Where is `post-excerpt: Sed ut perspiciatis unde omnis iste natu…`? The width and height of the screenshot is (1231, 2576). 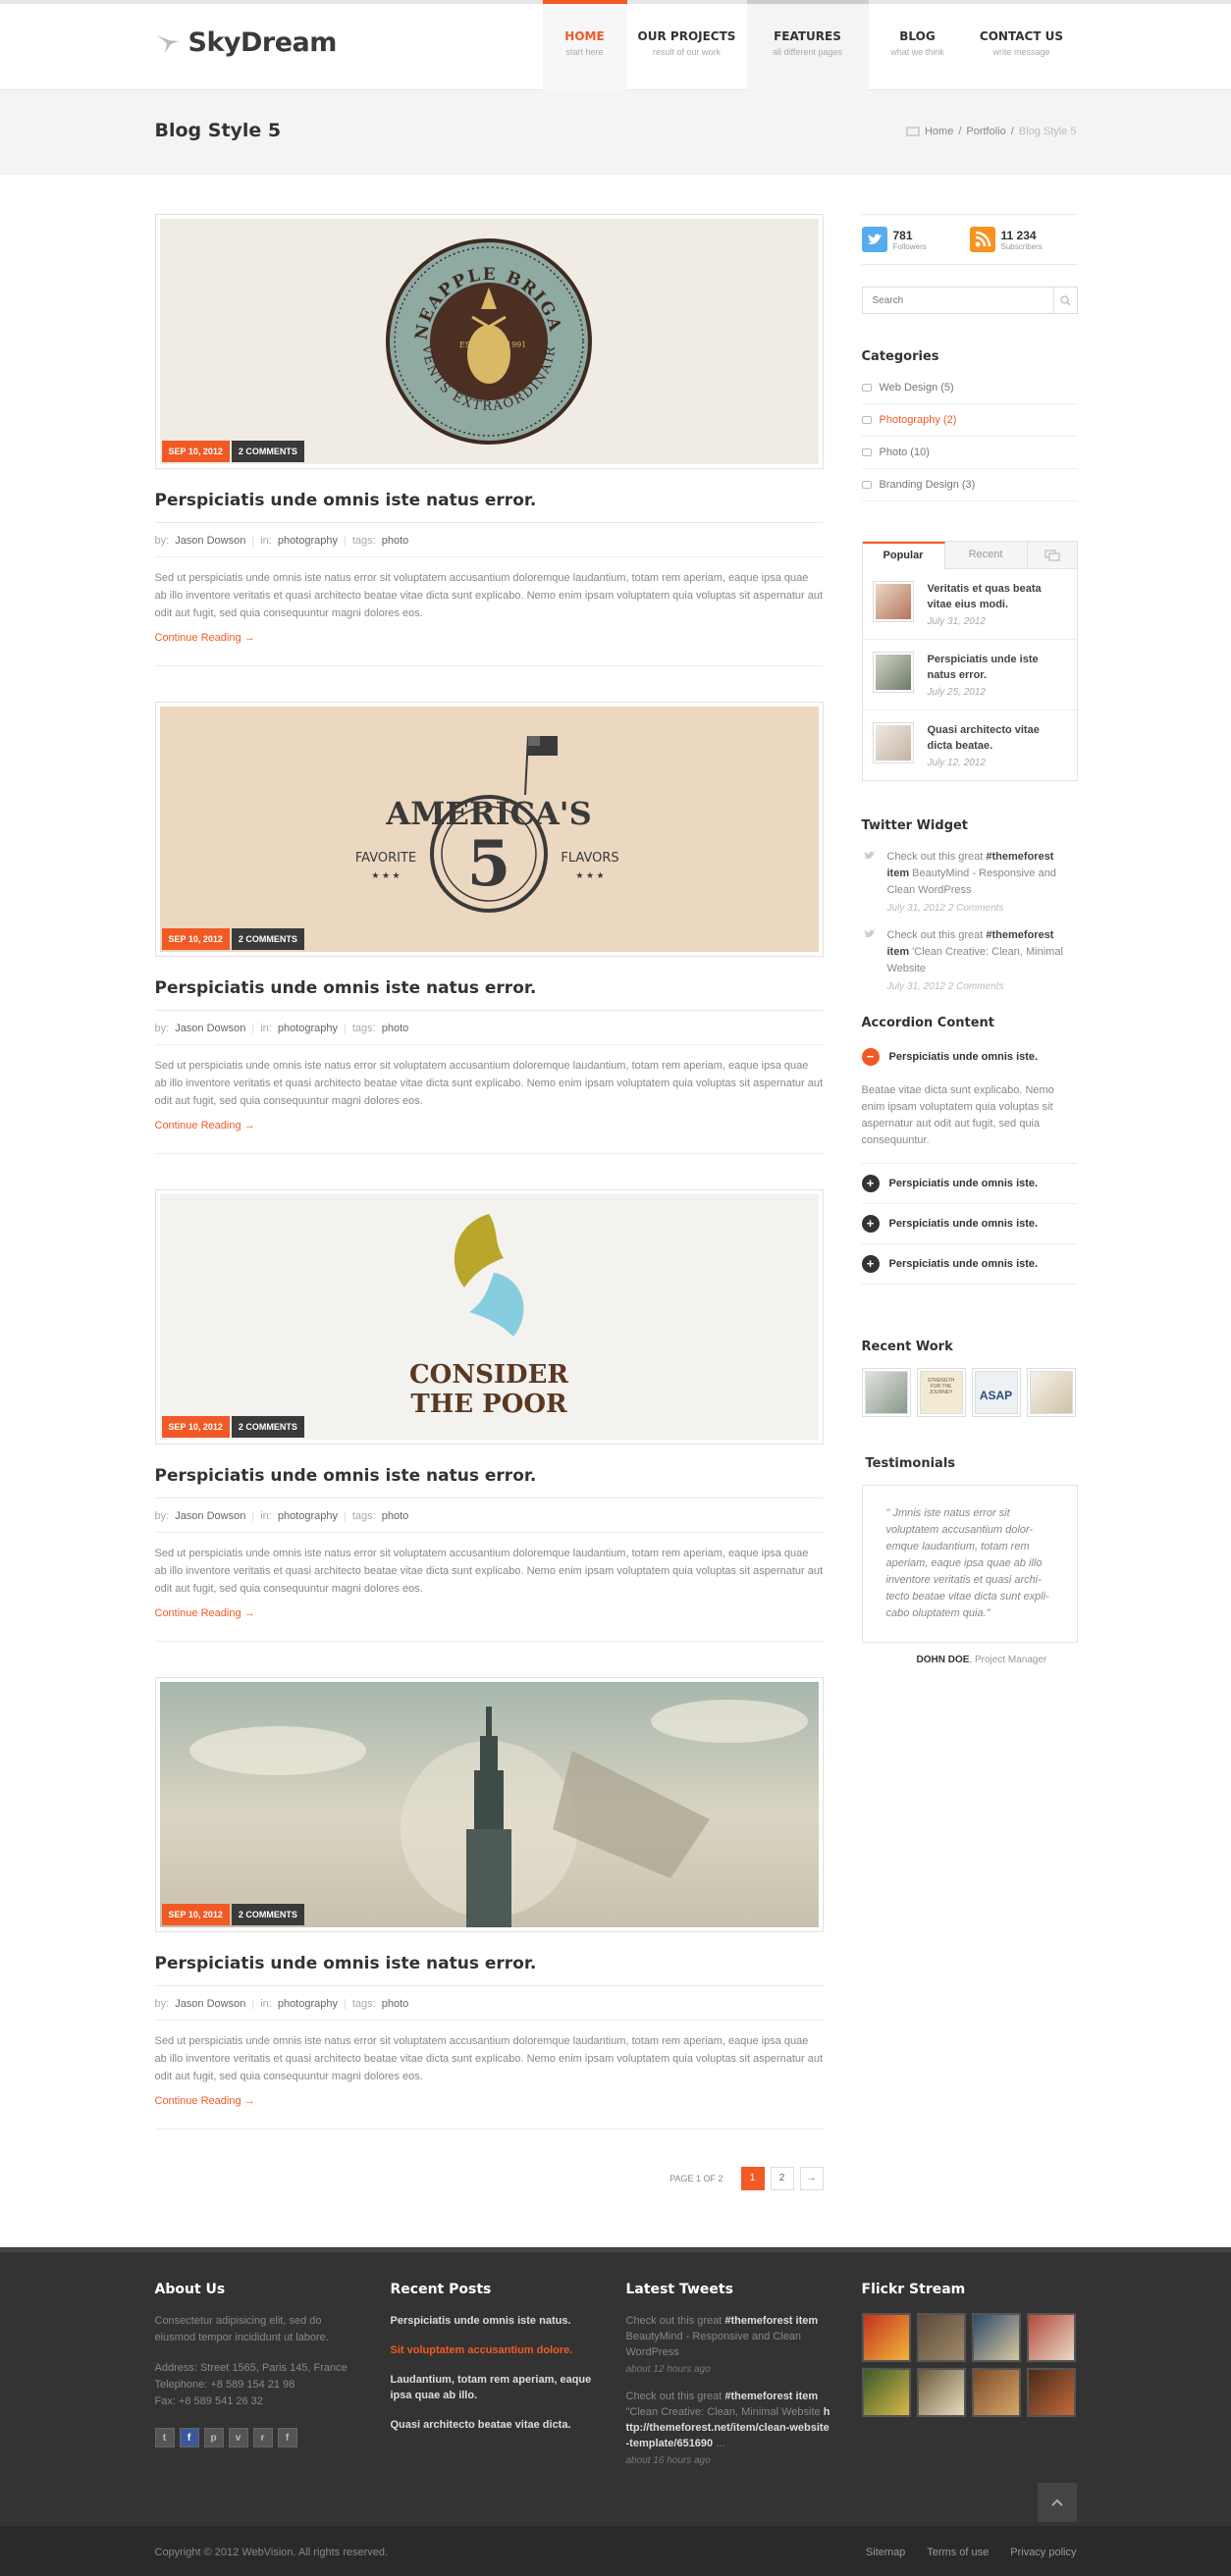 post-excerpt: Sed ut perspiciatis unde omnis iste natu… is located at coordinates (489, 1571).